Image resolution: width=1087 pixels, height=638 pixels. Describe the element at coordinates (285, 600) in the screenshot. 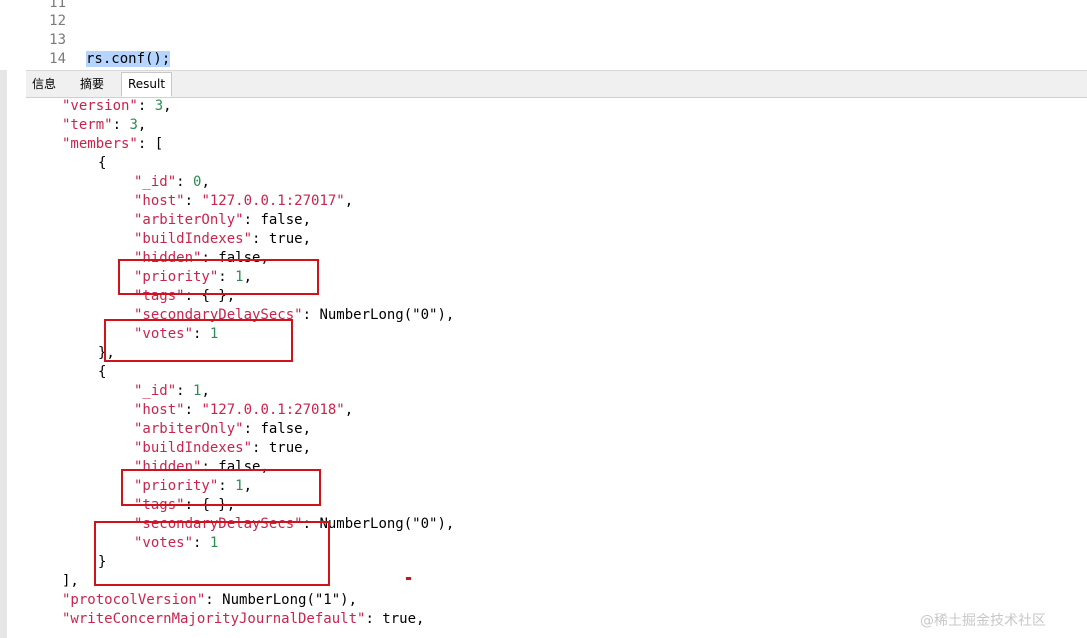

I see `json-value: NumberLong("1")` at that location.